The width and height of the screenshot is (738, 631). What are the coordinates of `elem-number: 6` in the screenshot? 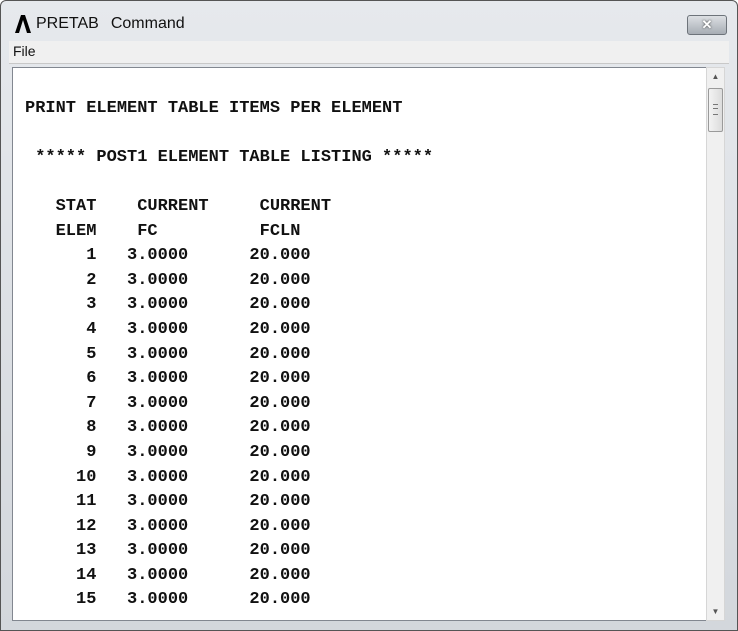 It's located at (91, 379).